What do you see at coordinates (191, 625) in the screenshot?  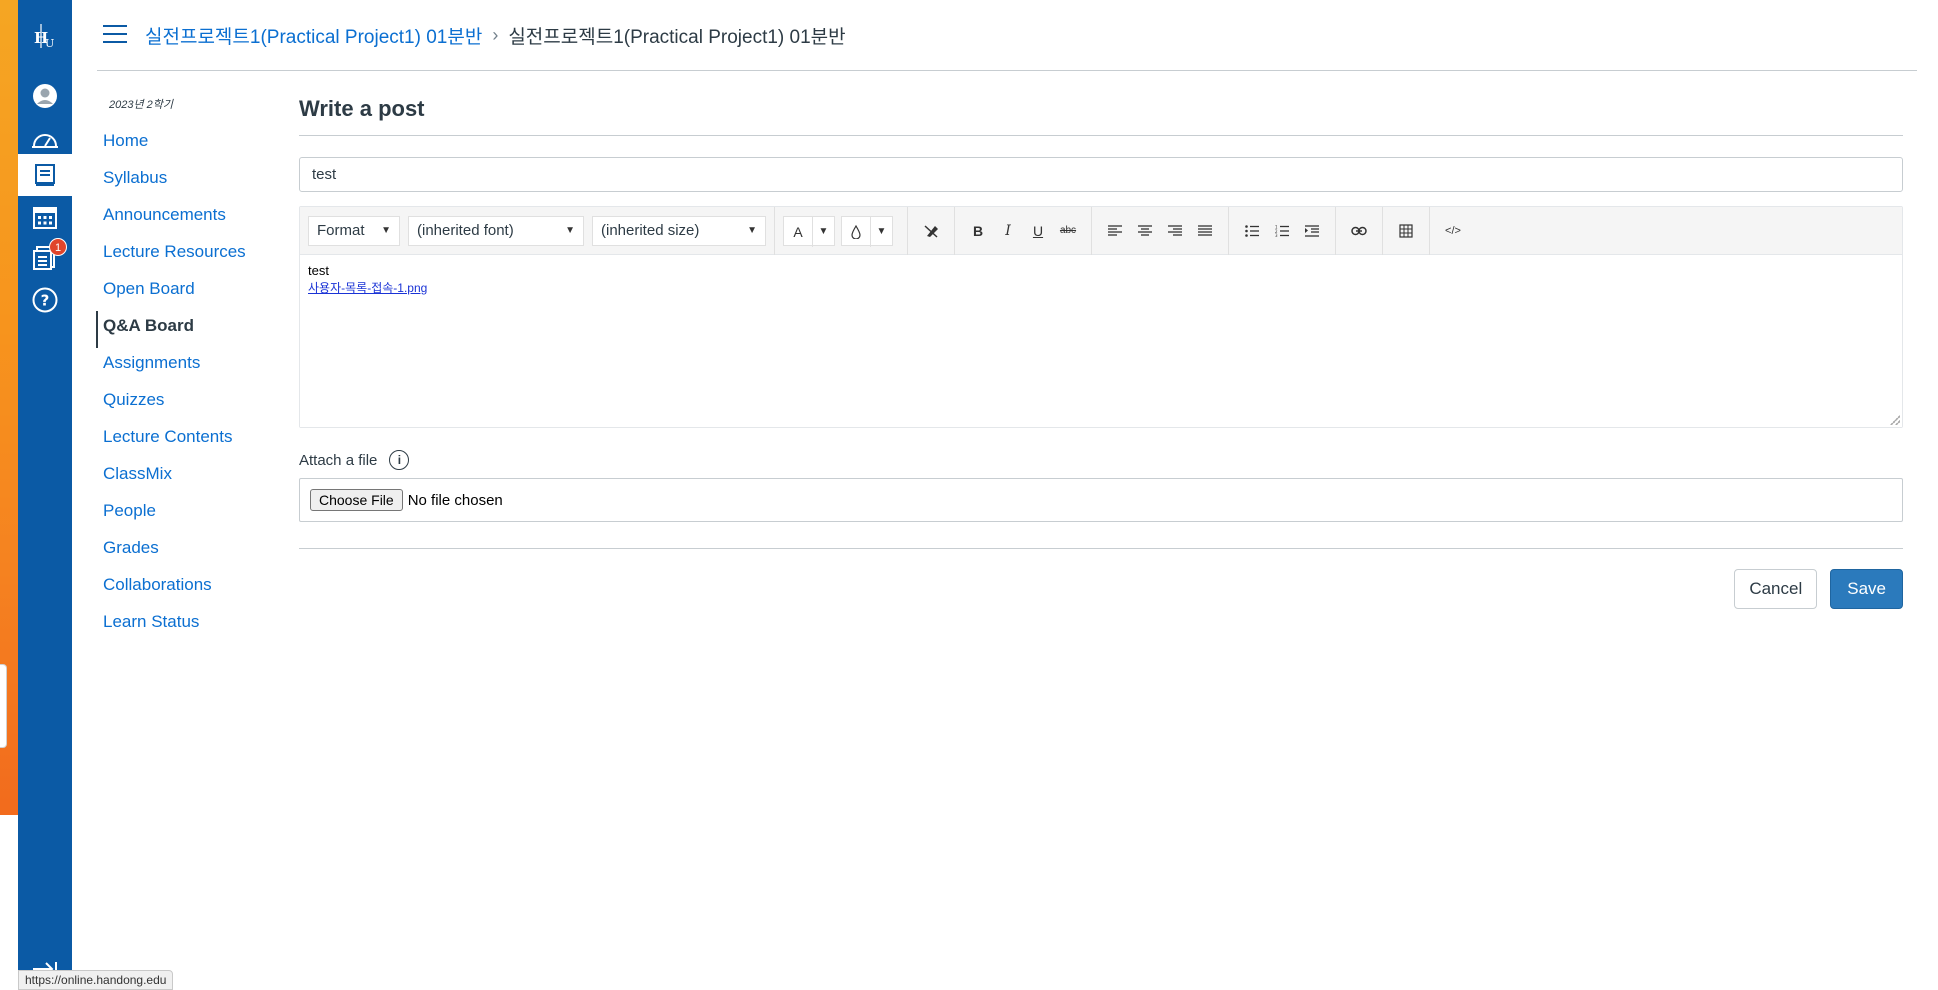 I see `course-nav-item-learn-status: Learn Status` at bounding box center [191, 625].